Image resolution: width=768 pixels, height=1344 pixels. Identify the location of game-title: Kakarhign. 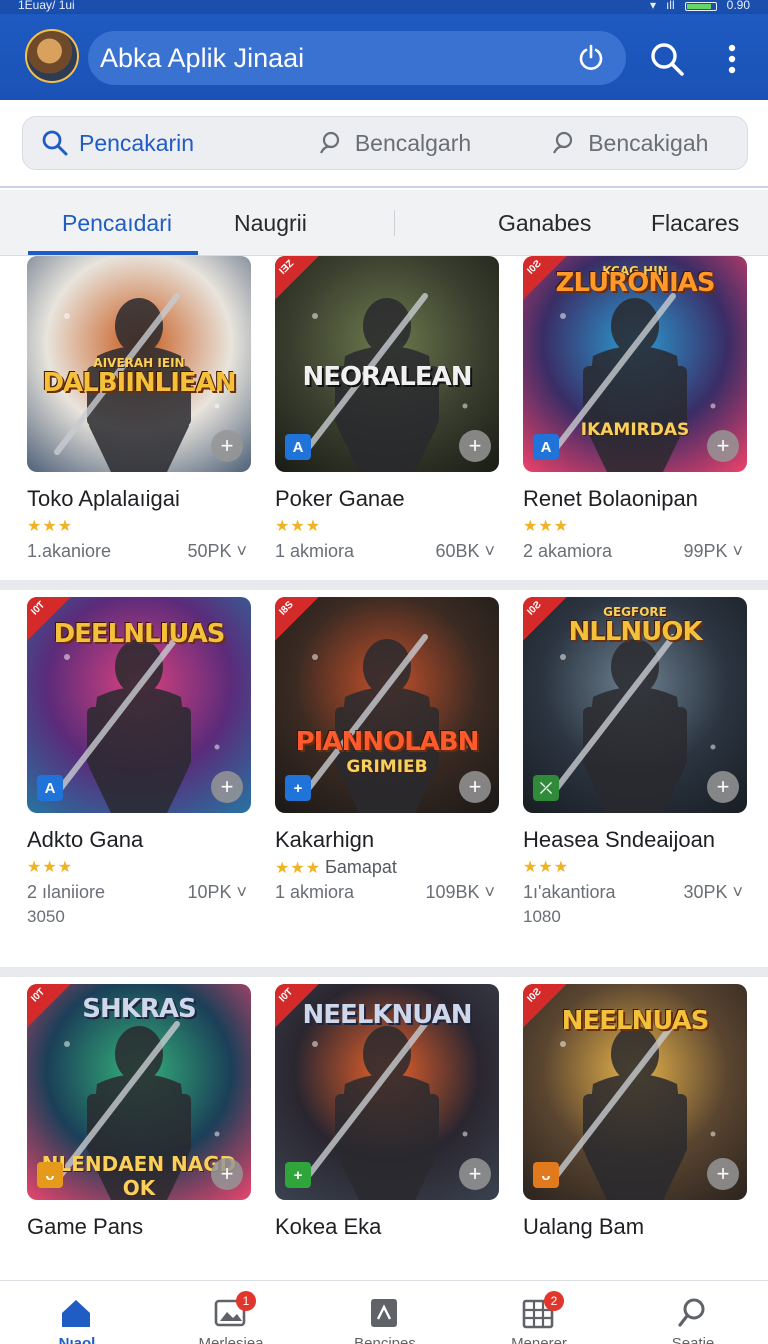
(324, 840).